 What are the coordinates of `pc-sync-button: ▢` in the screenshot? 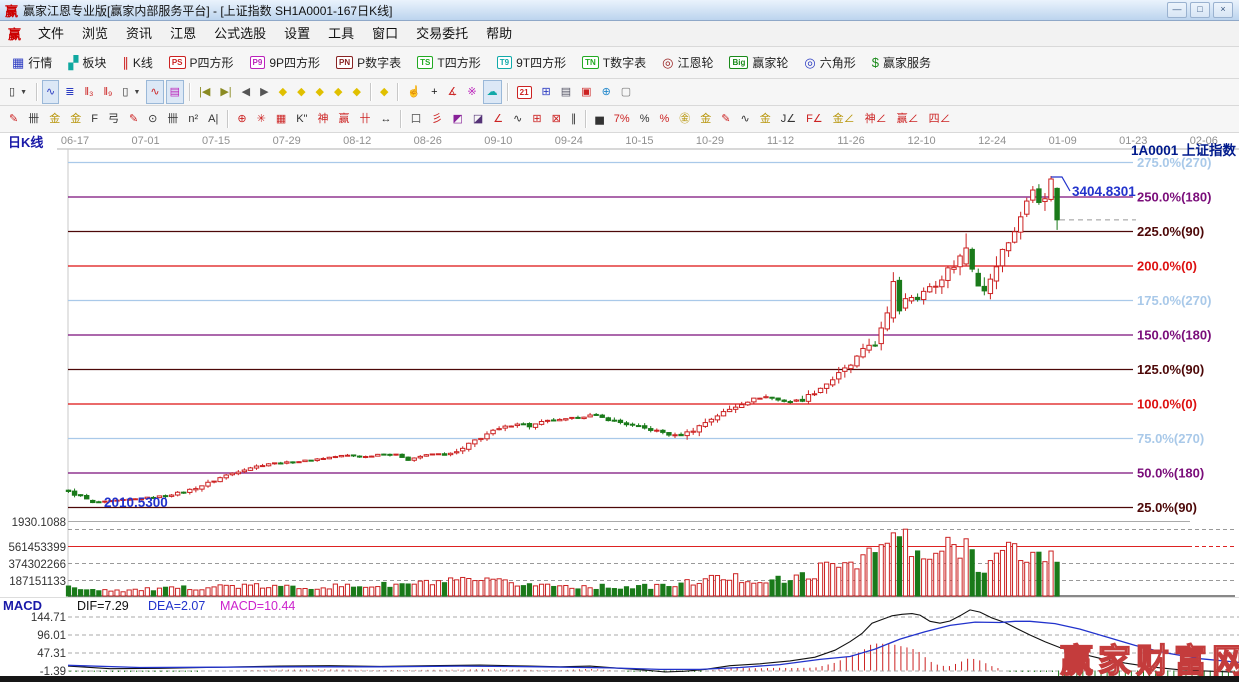 It's located at (626, 92).